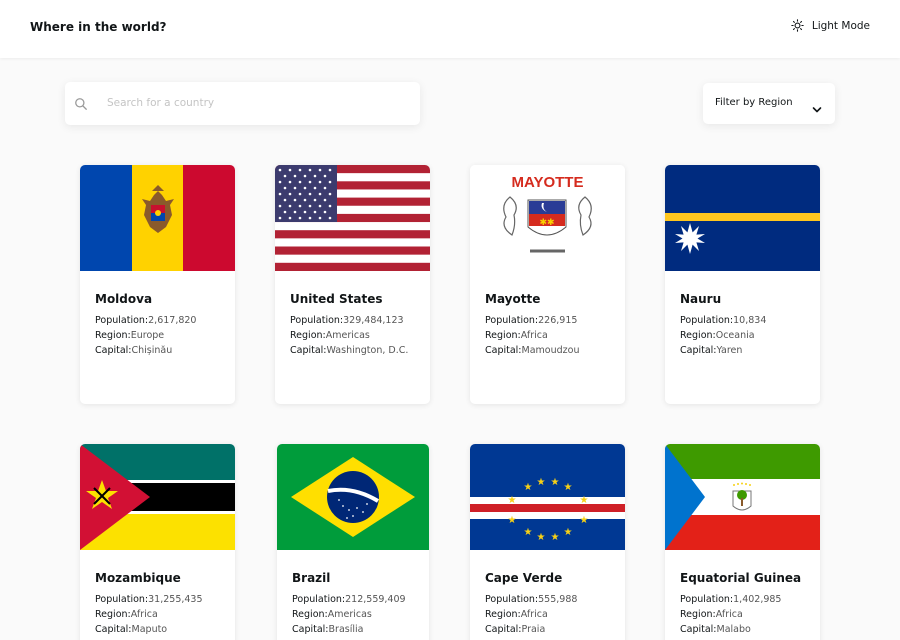 This screenshot has height=640, width=900. I want to click on app-title: Where in the world?, so click(98, 27).